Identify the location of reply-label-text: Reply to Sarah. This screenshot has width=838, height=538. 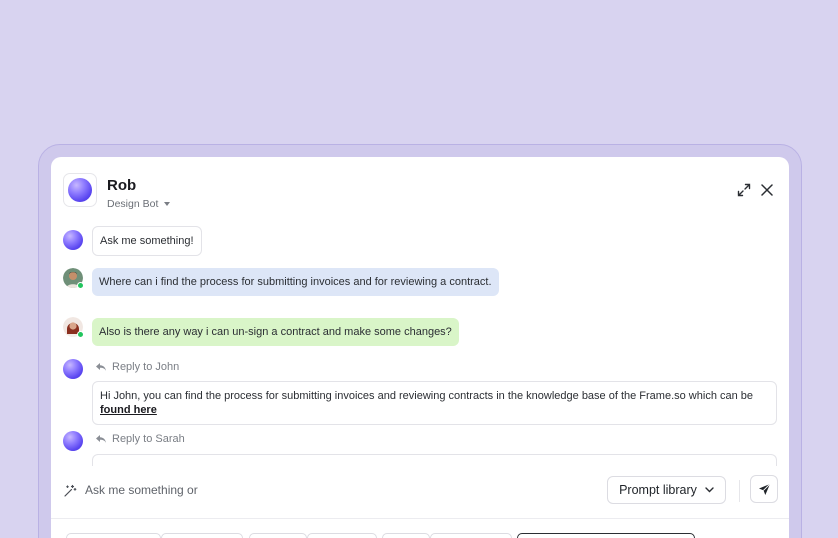
(148, 439).